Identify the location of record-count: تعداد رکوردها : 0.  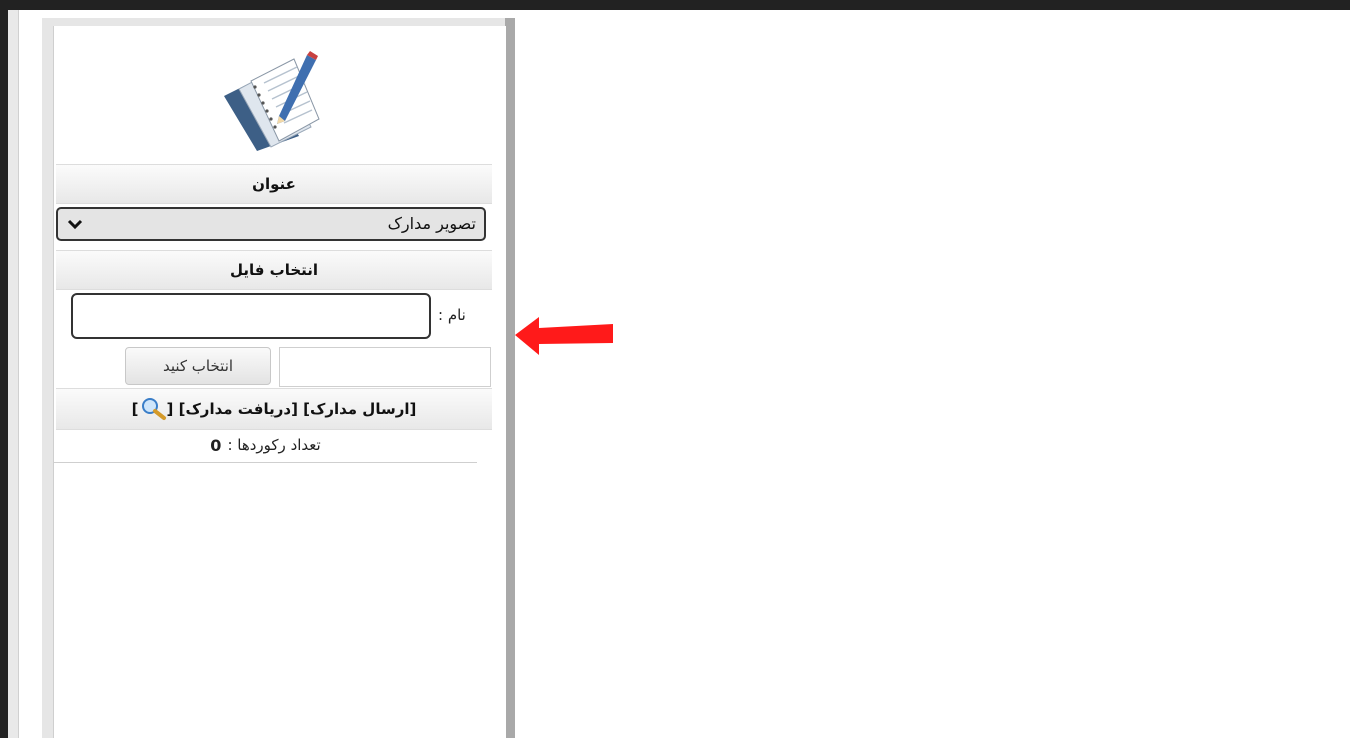
(265, 445).